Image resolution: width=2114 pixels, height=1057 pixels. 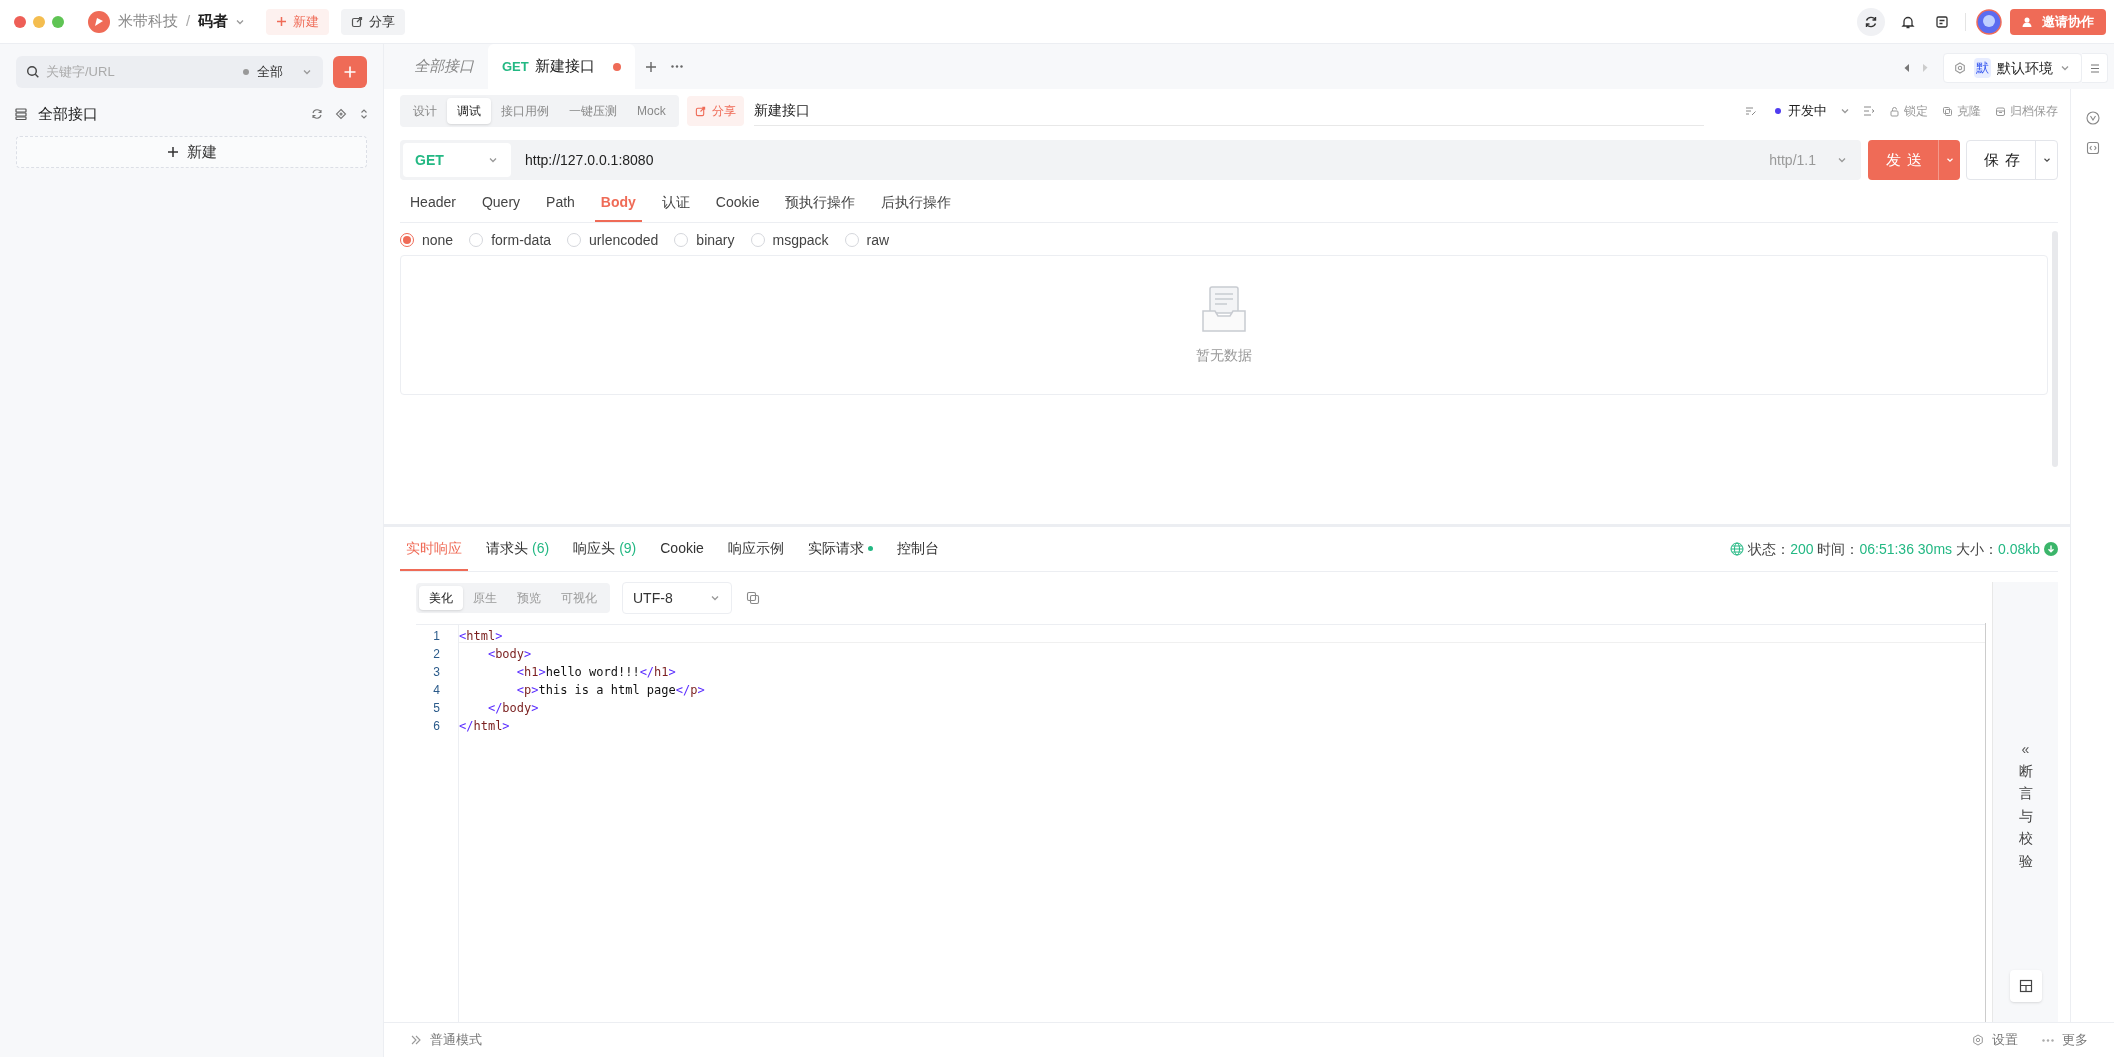 What do you see at coordinates (1989, 21) in the screenshot?
I see `user-avatar` at bounding box center [1989, 21].